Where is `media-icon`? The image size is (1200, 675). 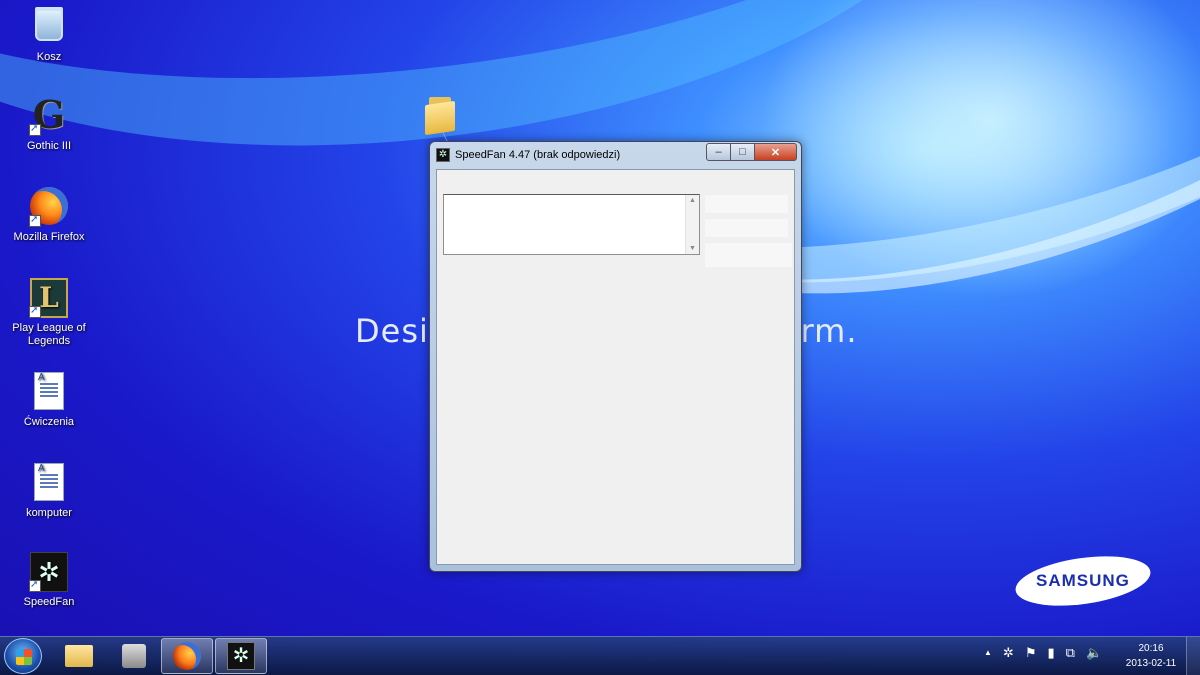
media-icon is located at coordinates (134, 656).